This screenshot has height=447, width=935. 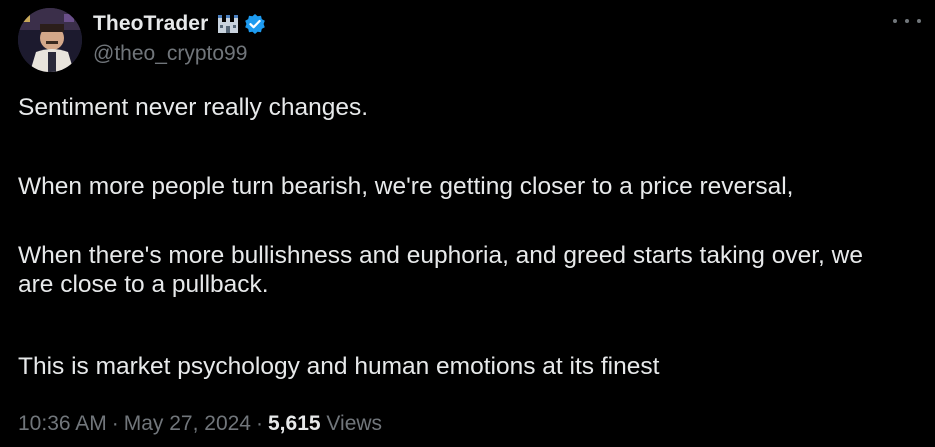 What do you see at coordinates (895, 21) in the screenshot?
I see `more-horizontal-icon` at bounding box center [895, 21].